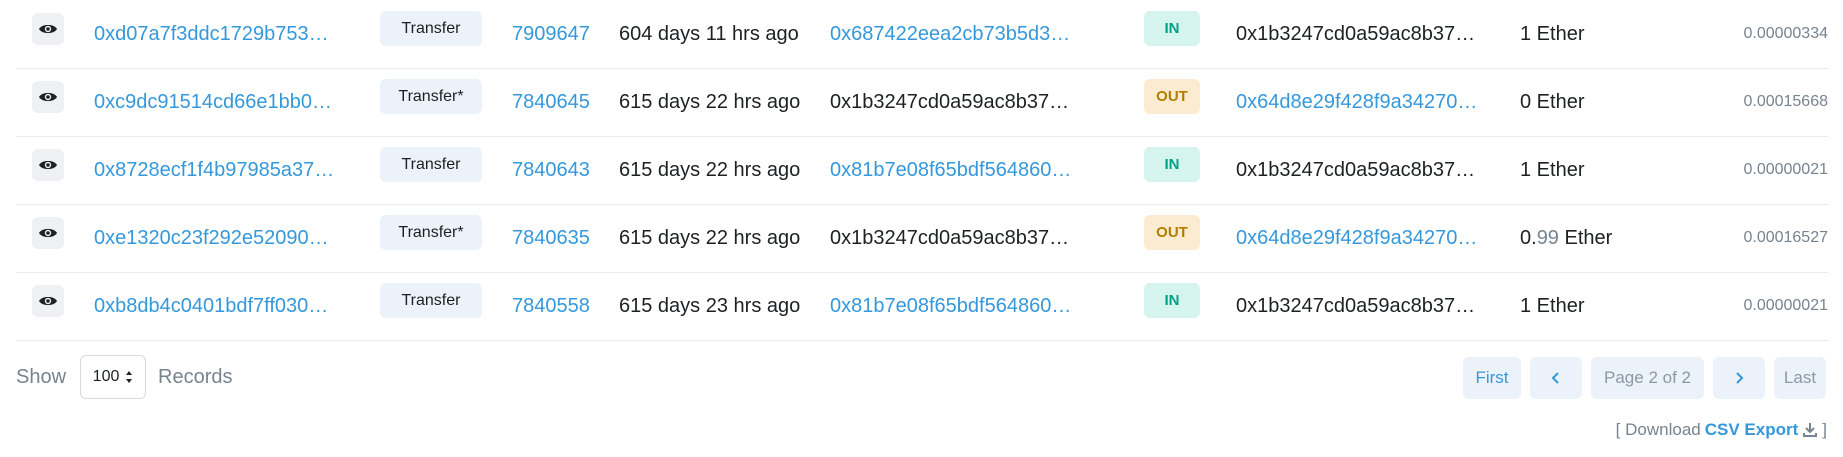 This screenshot has width=1843, height=457. Describe the element at coordinates (106, 376) in the screenshot. I see `records-per-page-value: 100` at that location.